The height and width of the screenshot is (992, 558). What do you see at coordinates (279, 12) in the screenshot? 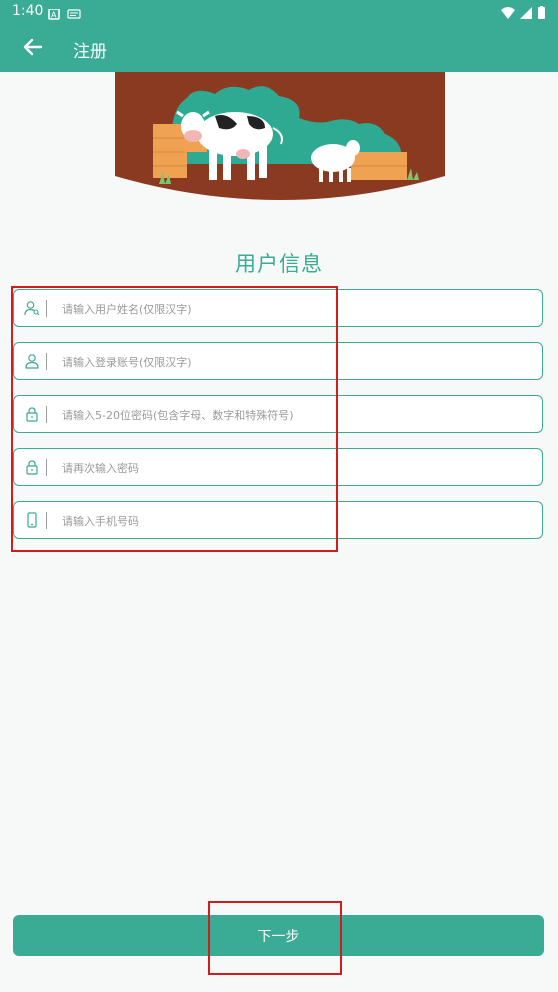
I see `status-bar: 1:40 A` at bounding box center [279, 12].